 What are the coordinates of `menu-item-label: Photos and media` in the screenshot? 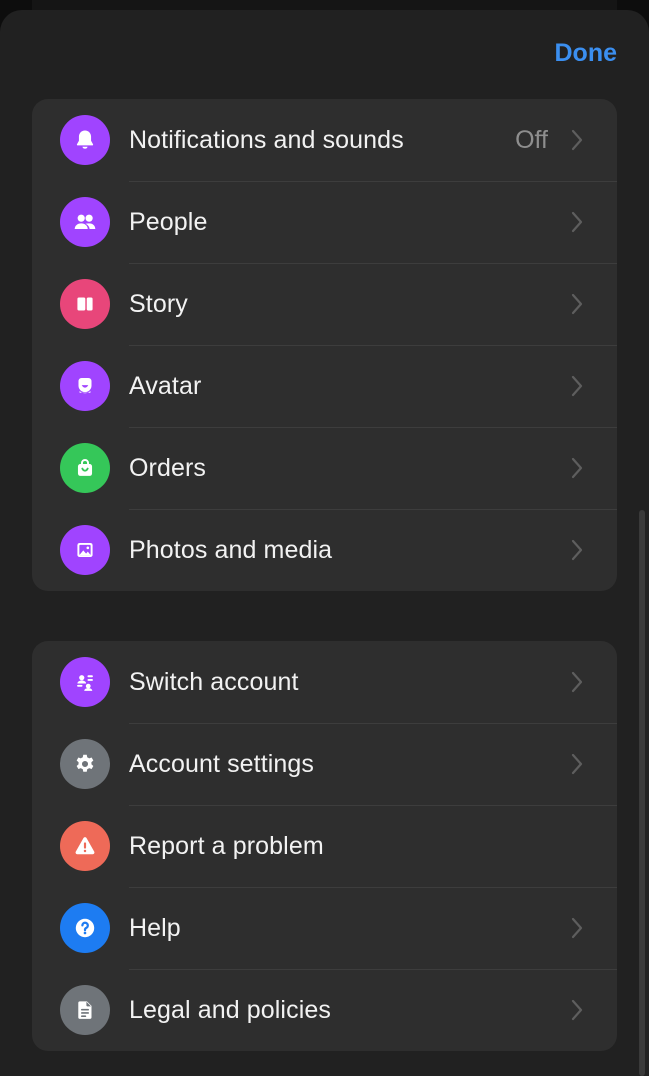 It's located at (231, 549).